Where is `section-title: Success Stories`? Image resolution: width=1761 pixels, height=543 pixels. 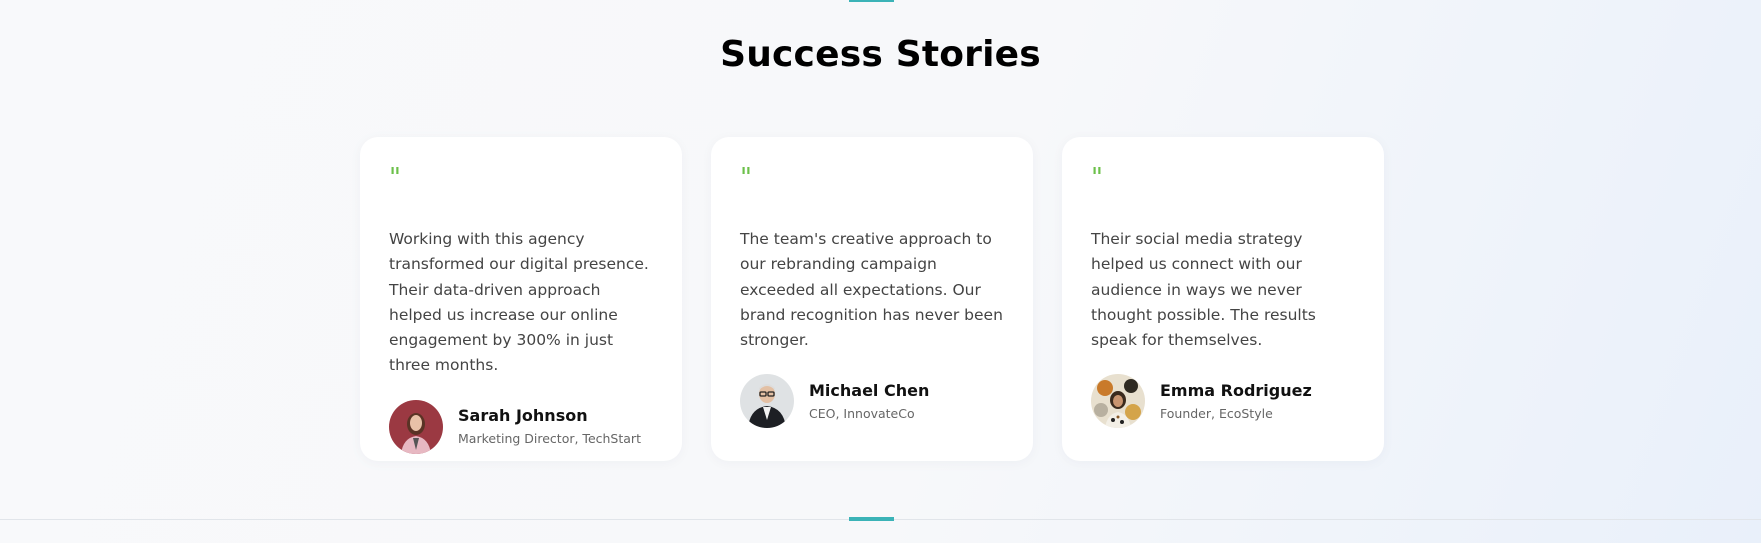 section-title: Success Stories is located at coordinates (880, 54).